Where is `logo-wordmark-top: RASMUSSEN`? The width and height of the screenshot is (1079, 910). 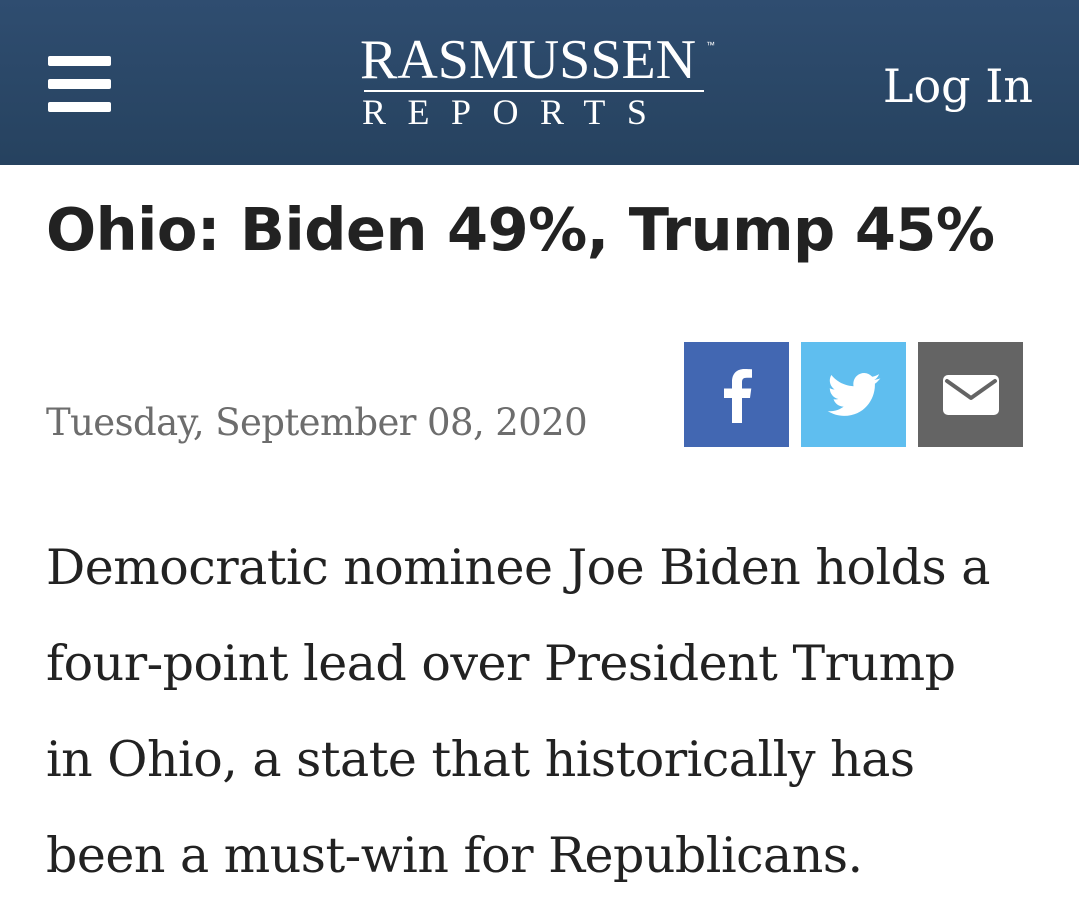 logo-wordmark-top: RASMUSSEN is located at coordinates (528, 60).